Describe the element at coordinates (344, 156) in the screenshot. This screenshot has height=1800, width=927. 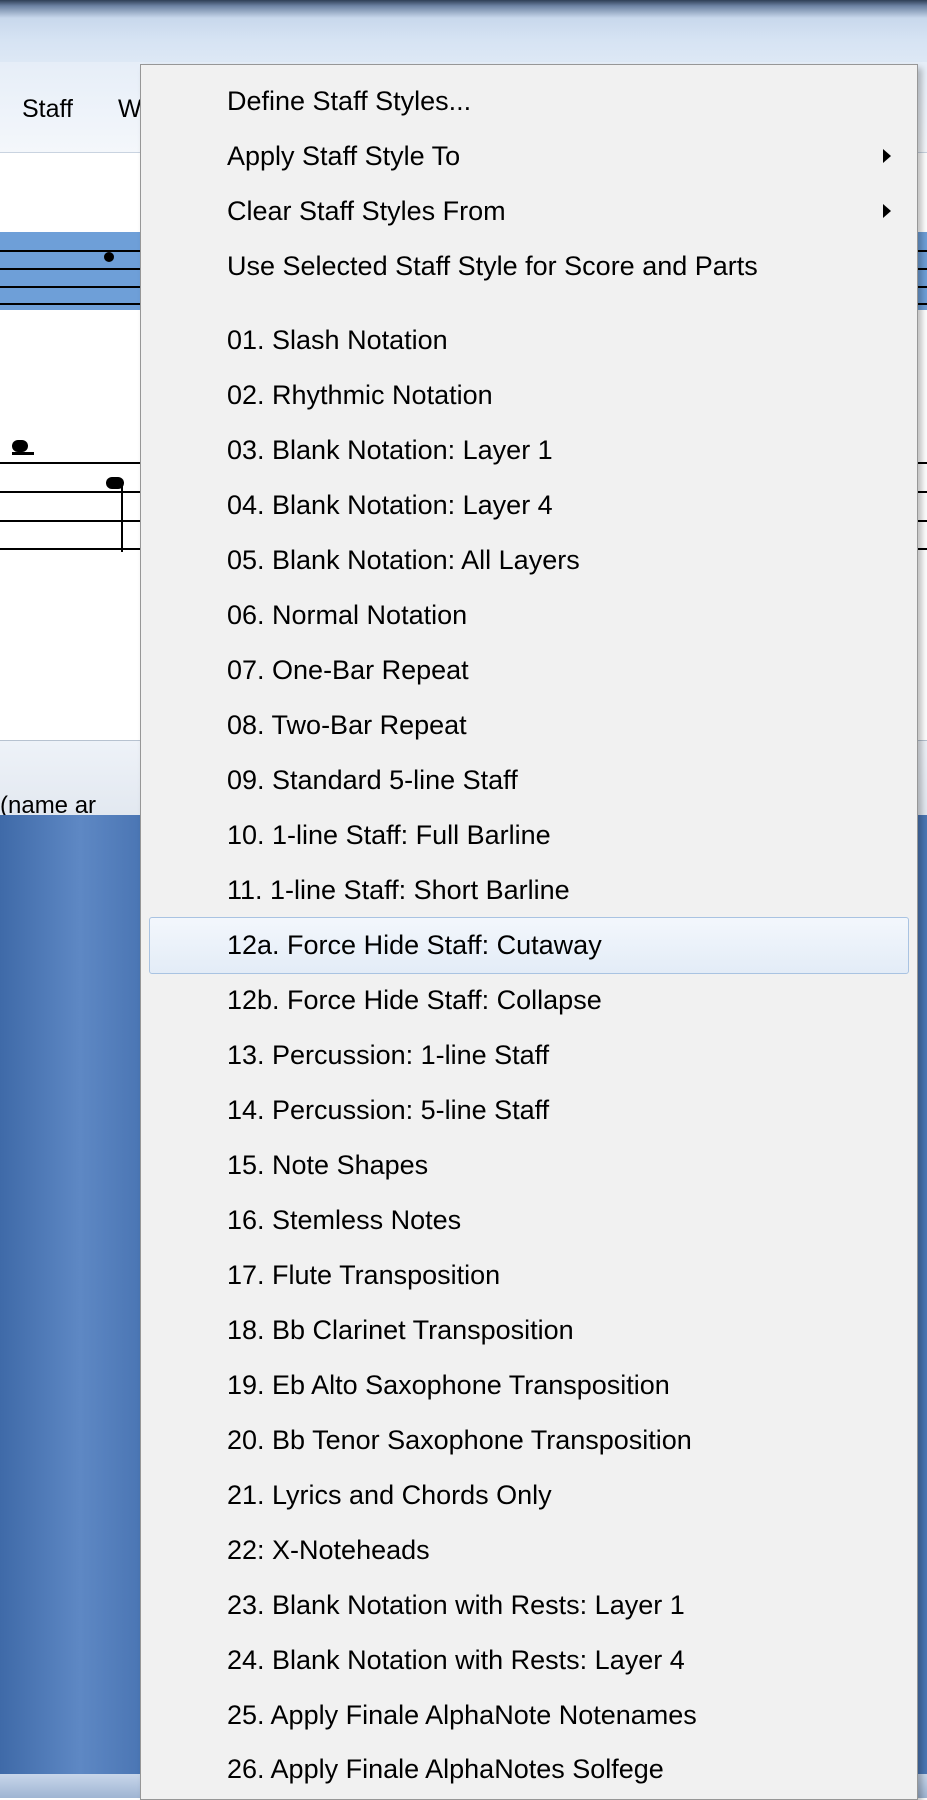
I see `menu-item-label: Apply Staff Style To` at that location.